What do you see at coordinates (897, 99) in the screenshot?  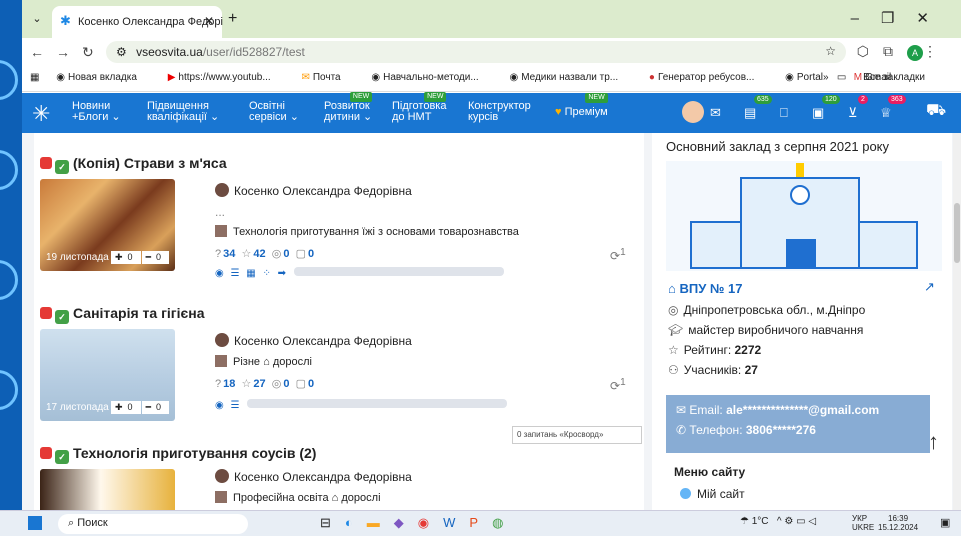 I see `counter-badge: 363` at bounding box center [897, 99].